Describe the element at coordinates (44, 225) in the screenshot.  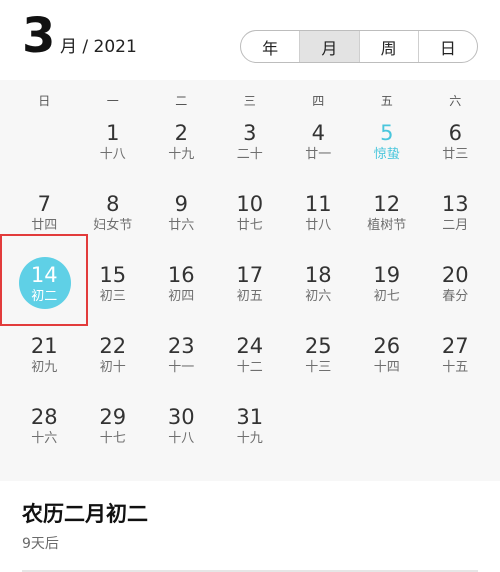
I see `lunar-label: 廿四` at that location.